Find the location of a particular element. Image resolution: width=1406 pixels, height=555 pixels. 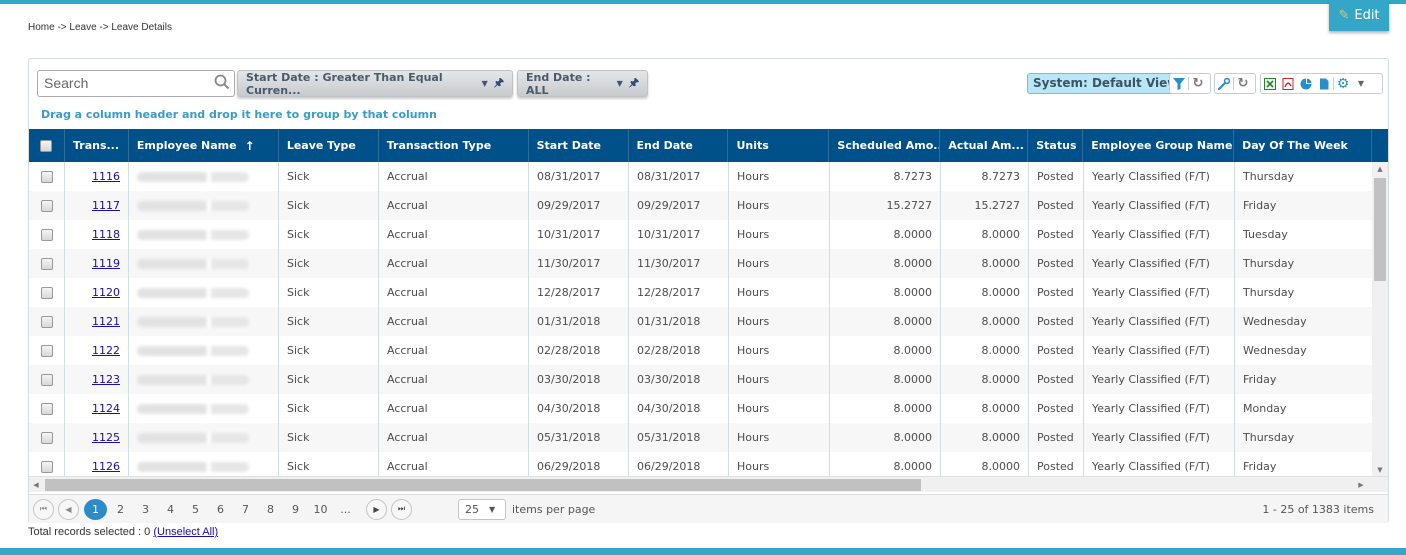

page-button: 4 is located at coordinates (170, 509).